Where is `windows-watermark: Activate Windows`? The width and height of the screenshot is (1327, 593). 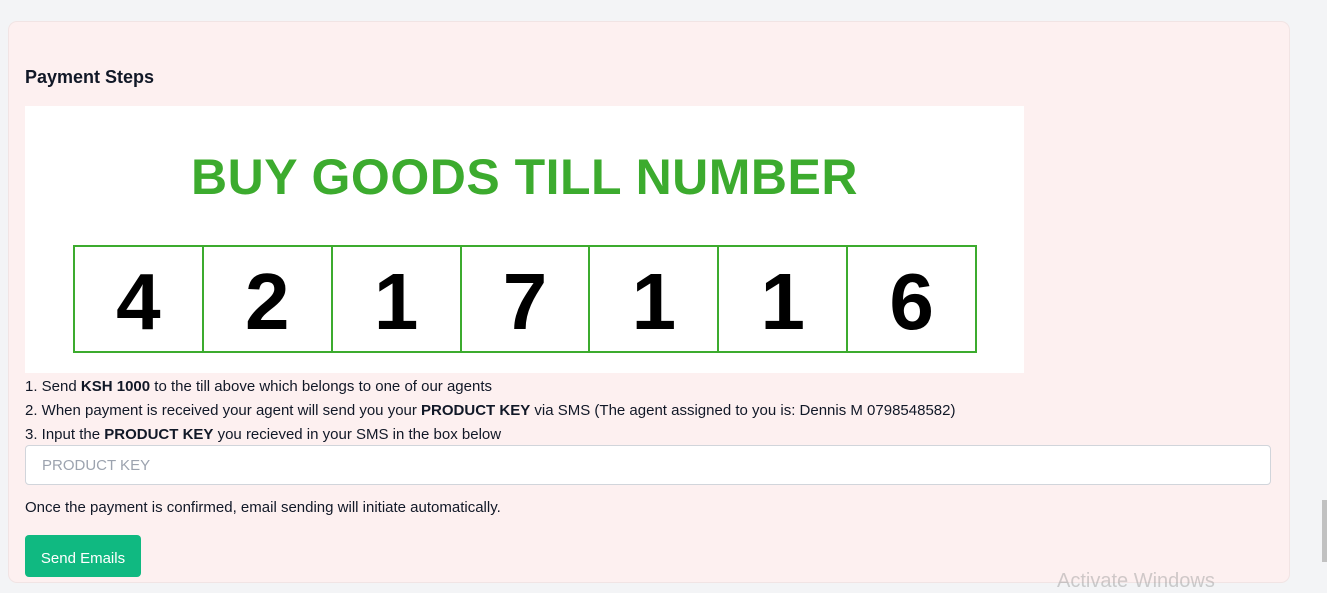
windows-watermark: Activate Windows is located at coordinates (1136, 581).